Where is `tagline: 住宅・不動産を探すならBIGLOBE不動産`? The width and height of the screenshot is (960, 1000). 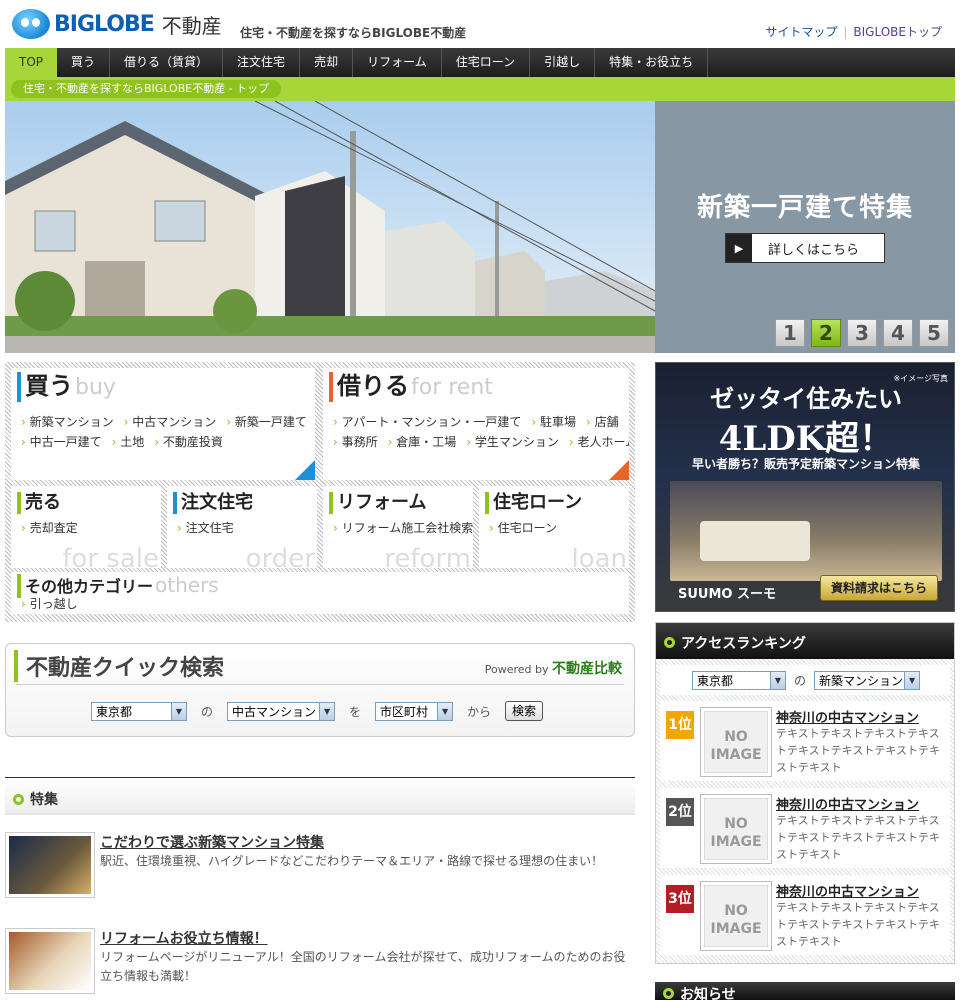
tagline: 住宅・不動産を探すならBIGLOBE不動産 is located at coordinates (353, 33).